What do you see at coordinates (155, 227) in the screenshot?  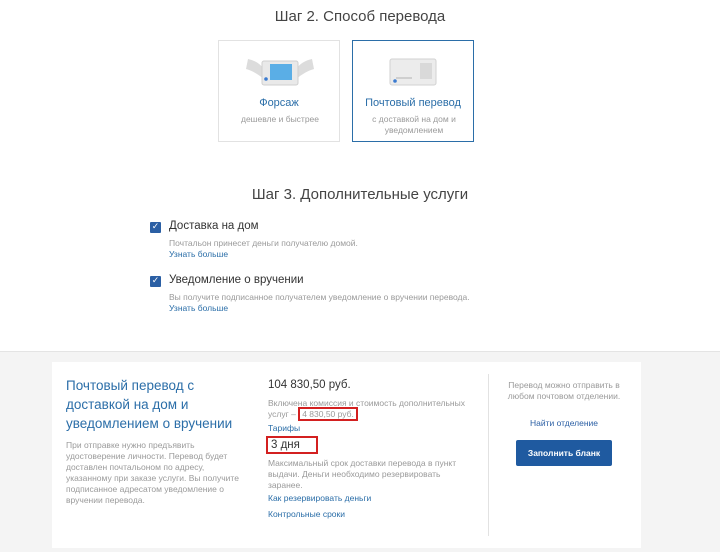 I see `home-delivery-checkbox: ✓` at bounding box center [155, 227].